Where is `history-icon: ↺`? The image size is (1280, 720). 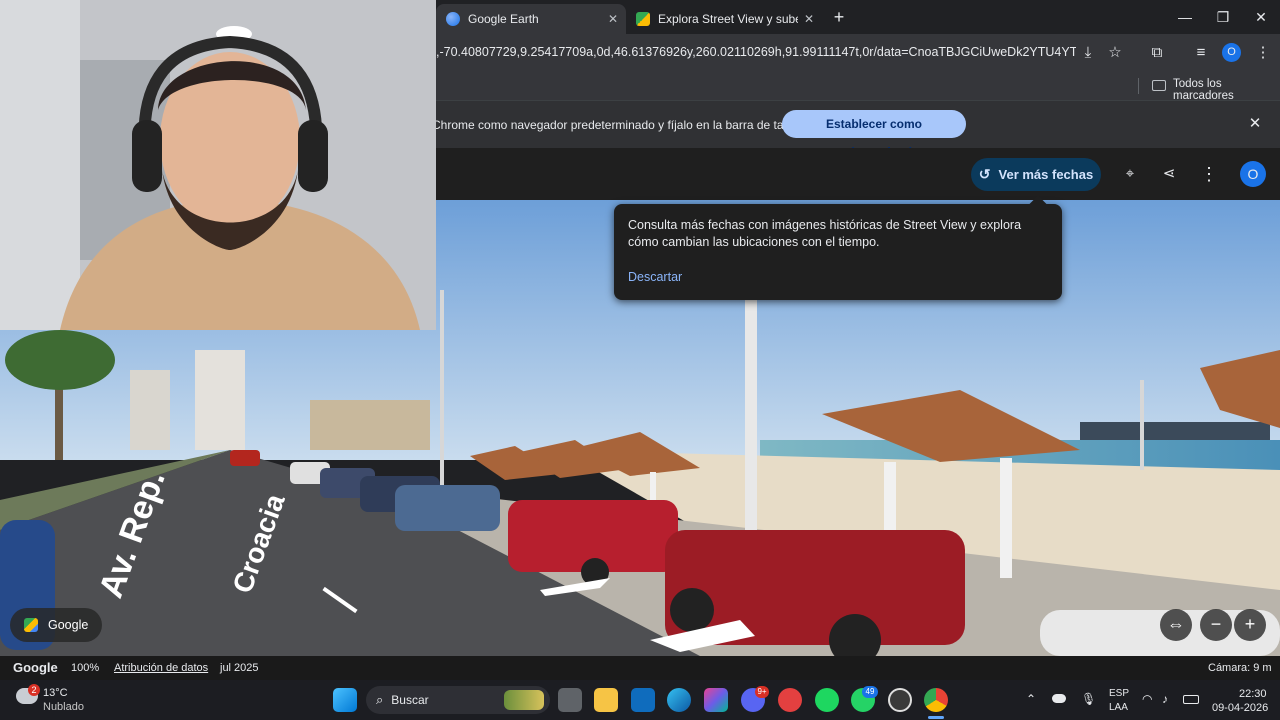 history-icon: ↺ is located at coordinates (984, 174).